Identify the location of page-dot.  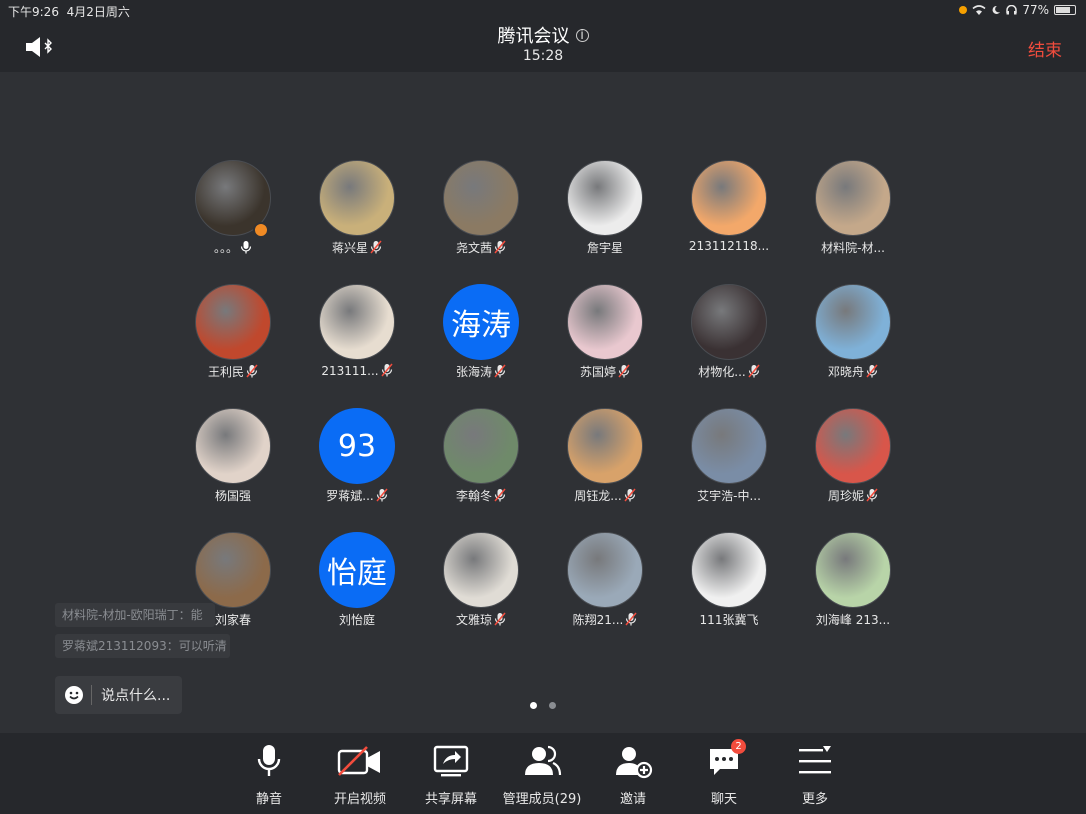
(552, 705).